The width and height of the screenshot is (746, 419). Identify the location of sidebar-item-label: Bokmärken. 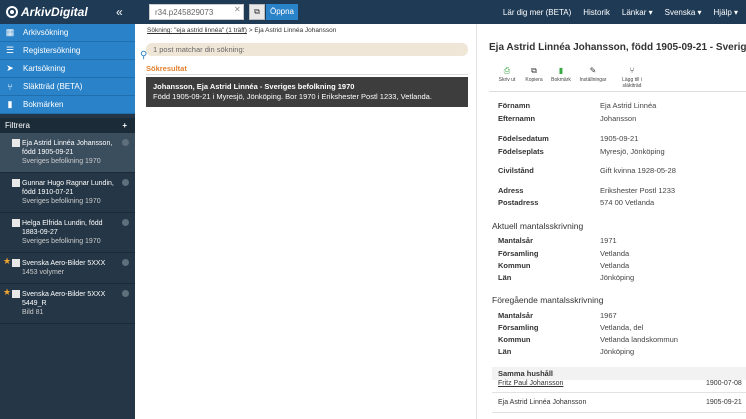
(43, 104).